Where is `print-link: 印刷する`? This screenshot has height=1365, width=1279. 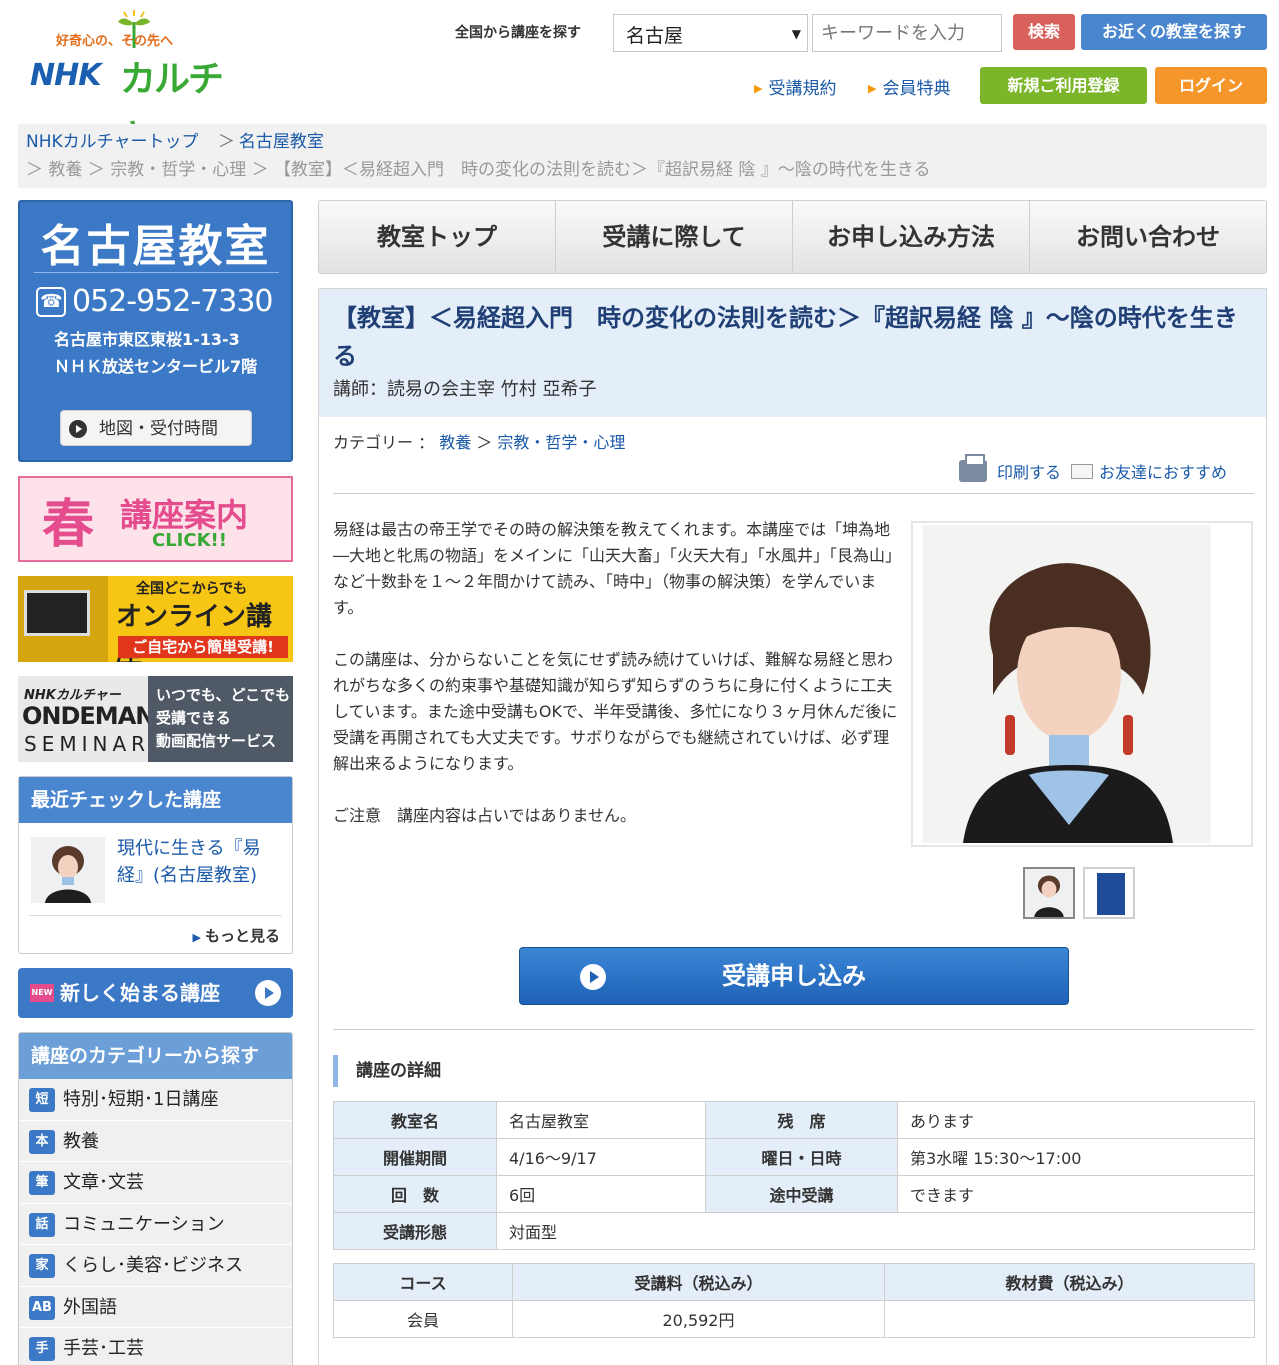 print-link: 印刷する is located at coordinates (1029, 471).